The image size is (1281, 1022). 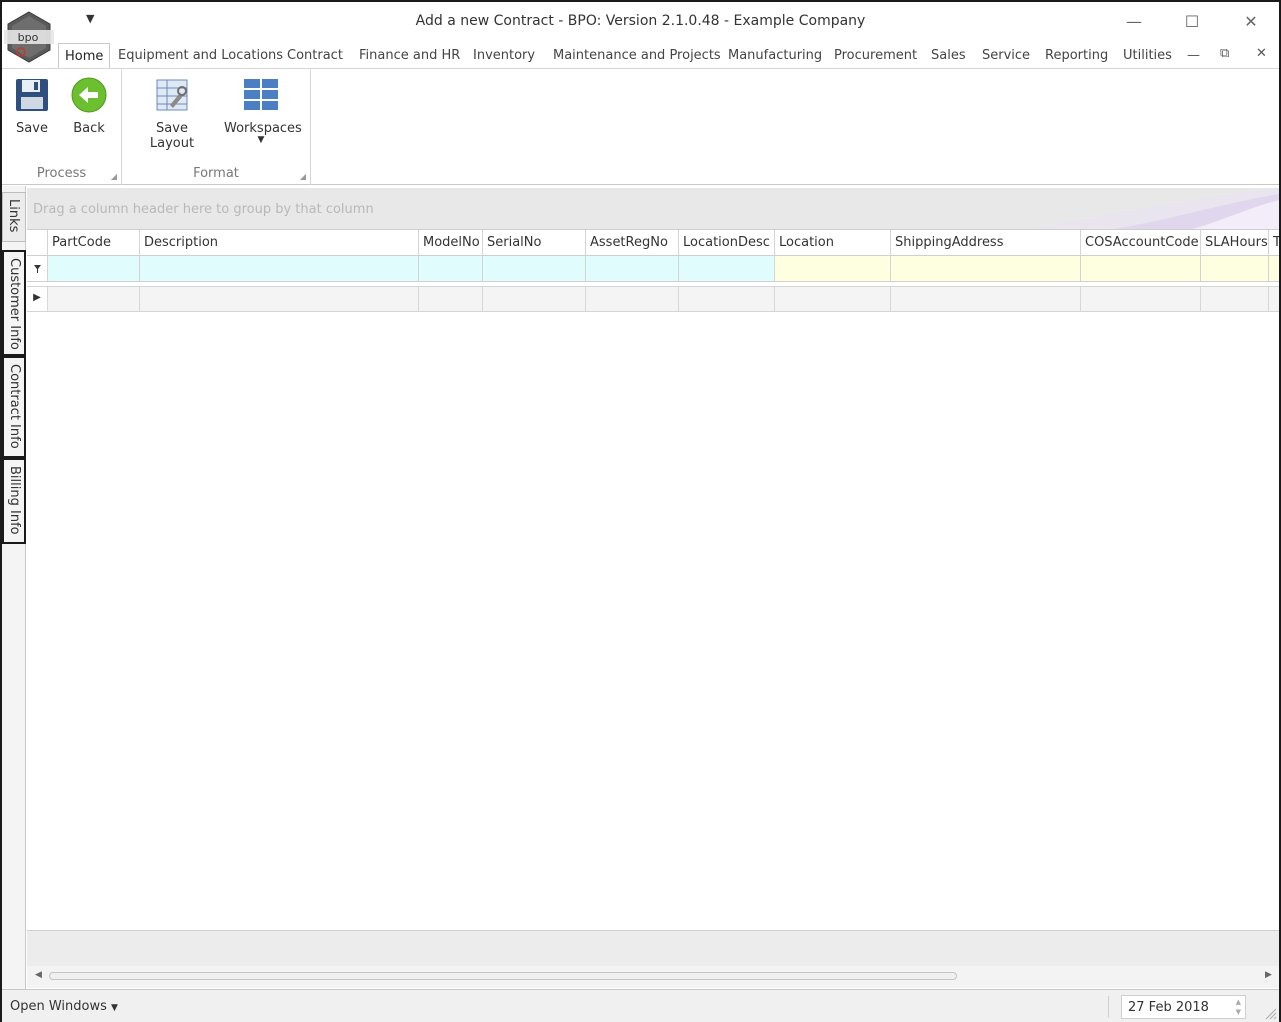 I want to click on cell-slahours, so click(x=1235, y=299).